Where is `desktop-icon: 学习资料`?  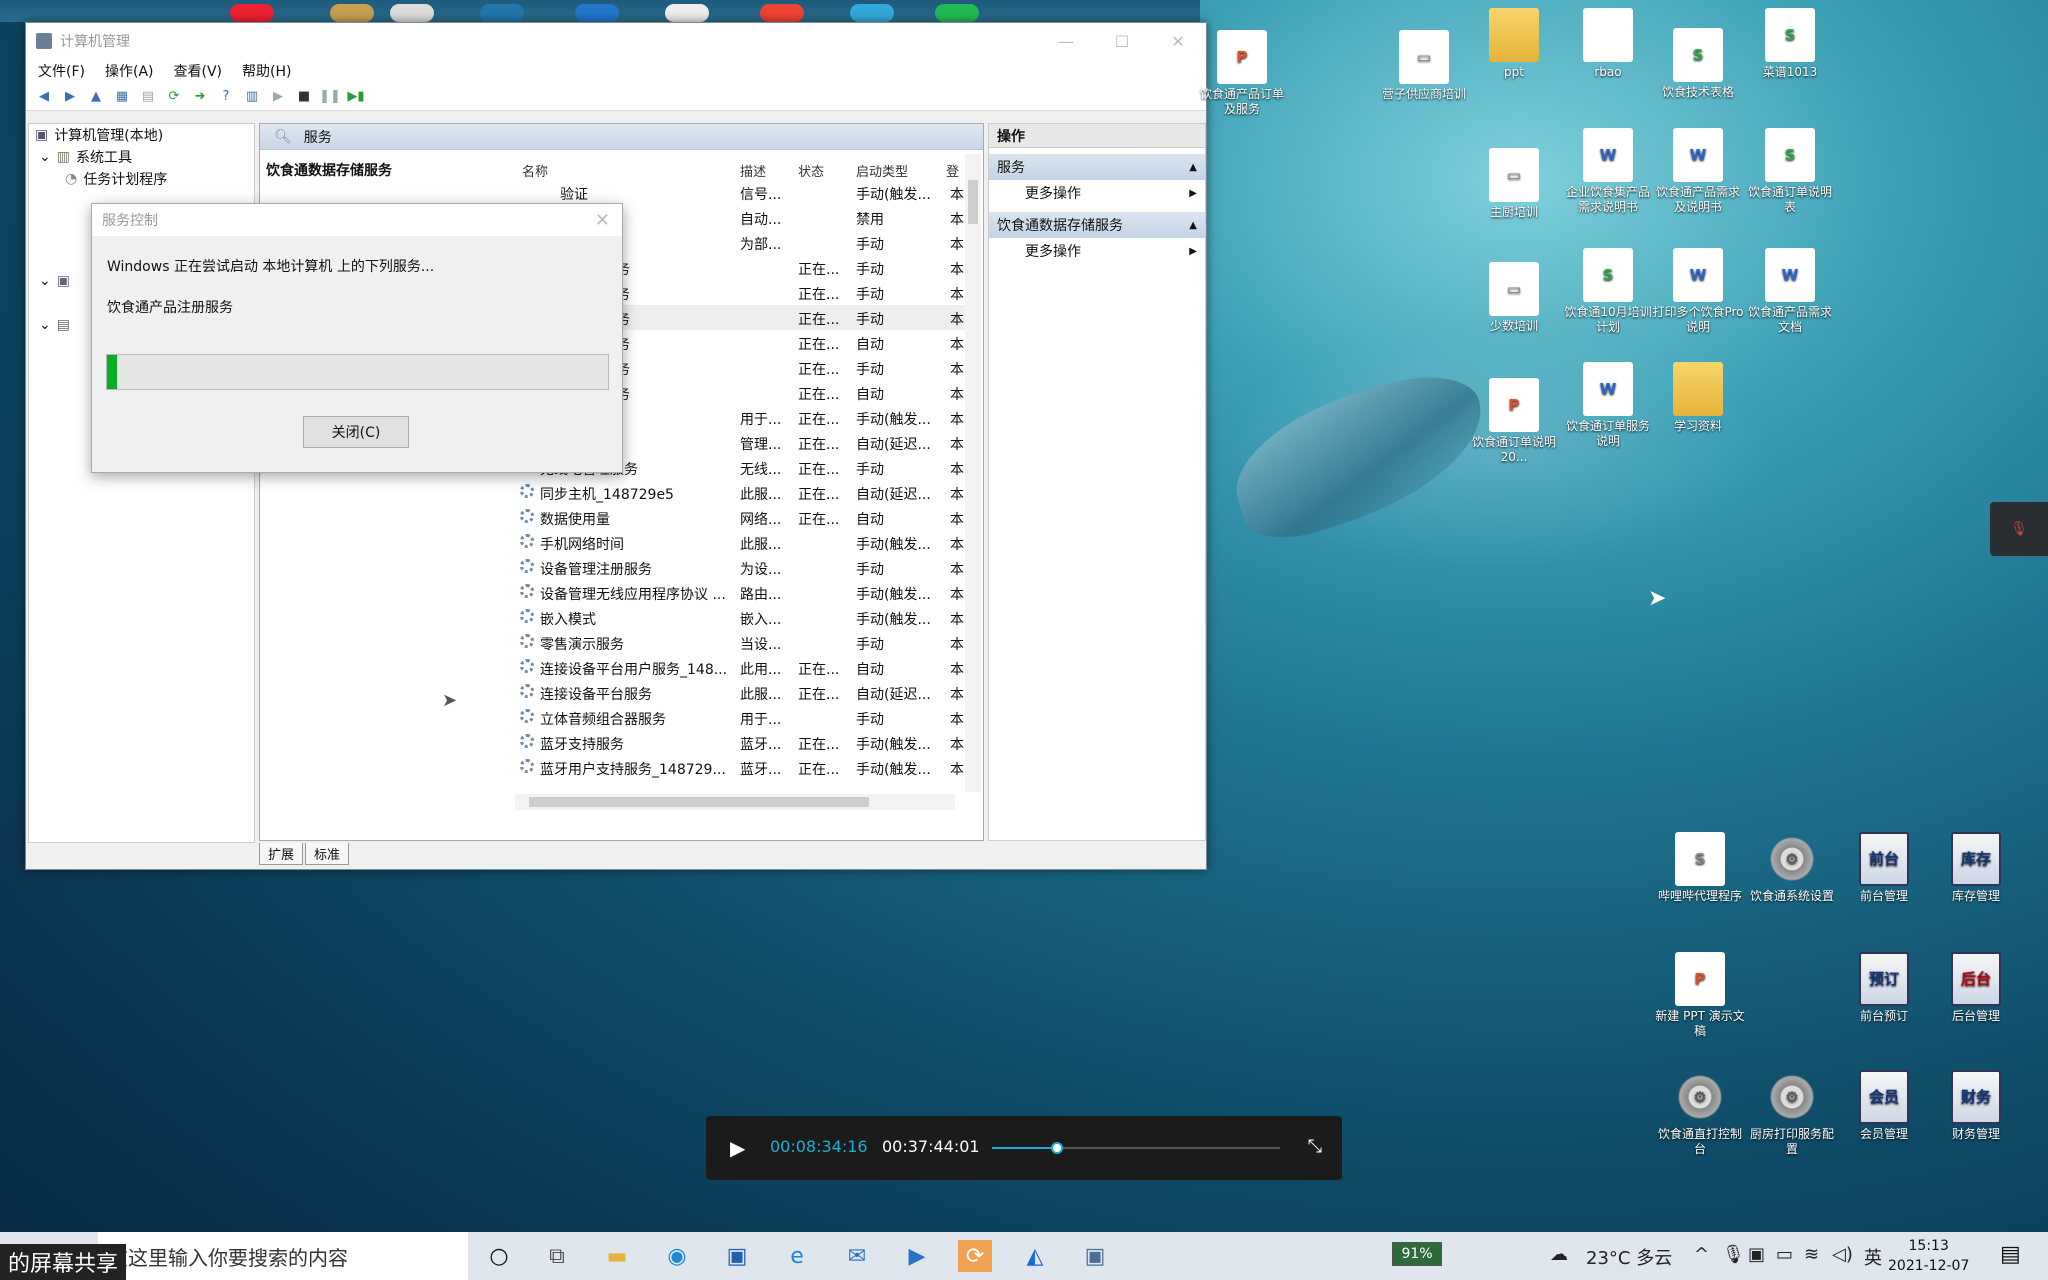
desktop-icon: 学习资料 is located at coordinates (1698, 398).